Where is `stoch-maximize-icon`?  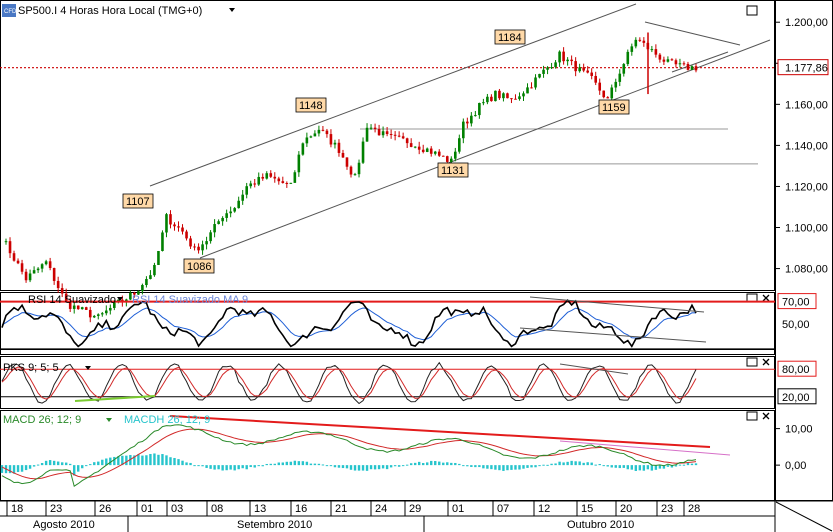 stoch-maximize-icon is located at coordinates (752, 362).